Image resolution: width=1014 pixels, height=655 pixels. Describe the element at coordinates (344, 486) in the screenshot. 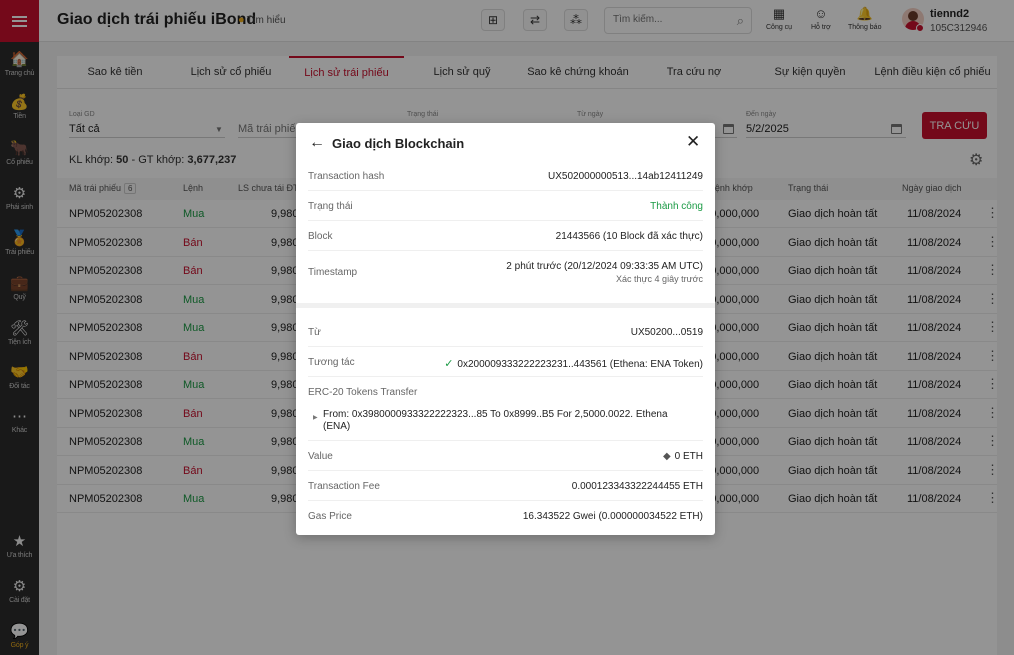

I see `fee-label: Transaction Fee` at that location.